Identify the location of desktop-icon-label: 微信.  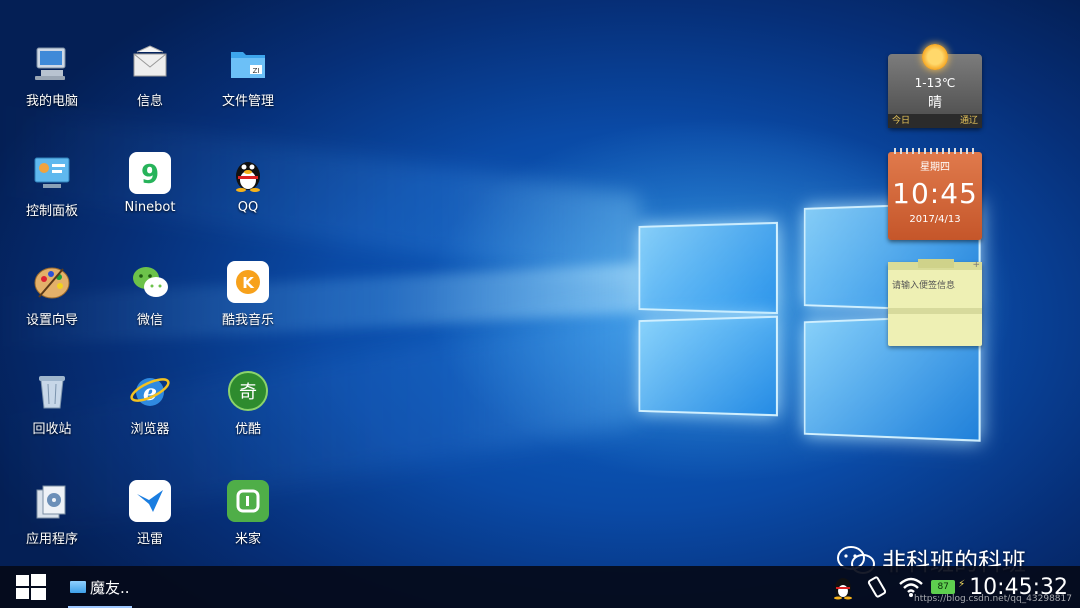
(150, 318).